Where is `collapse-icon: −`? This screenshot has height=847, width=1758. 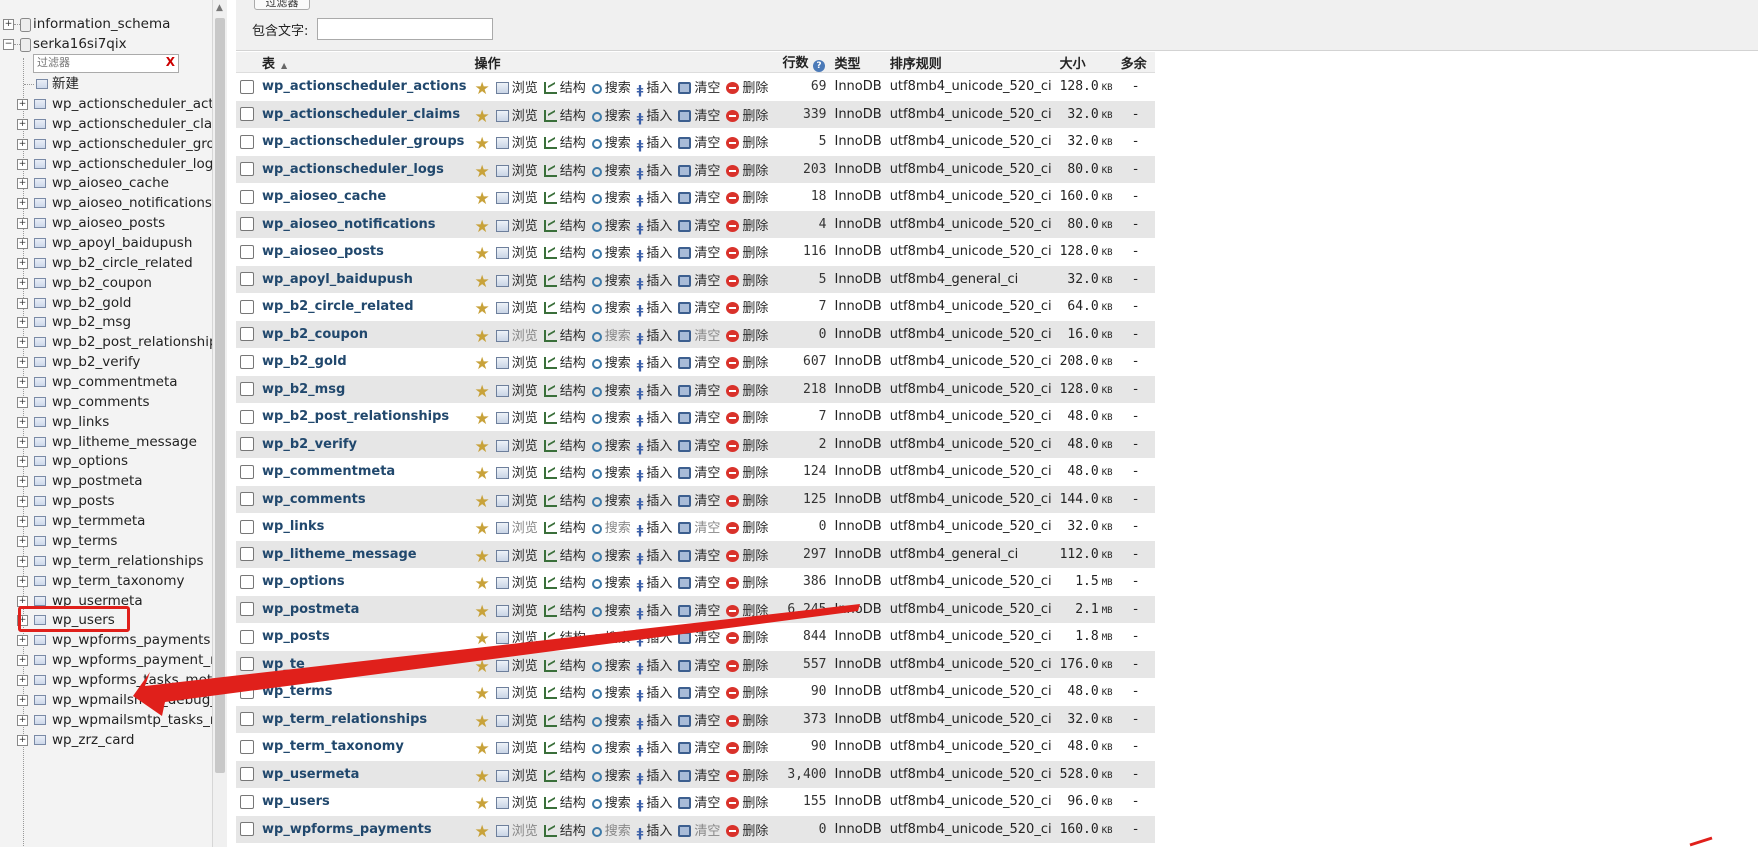 collapse-icon: − is located at coordinates (8, 44).